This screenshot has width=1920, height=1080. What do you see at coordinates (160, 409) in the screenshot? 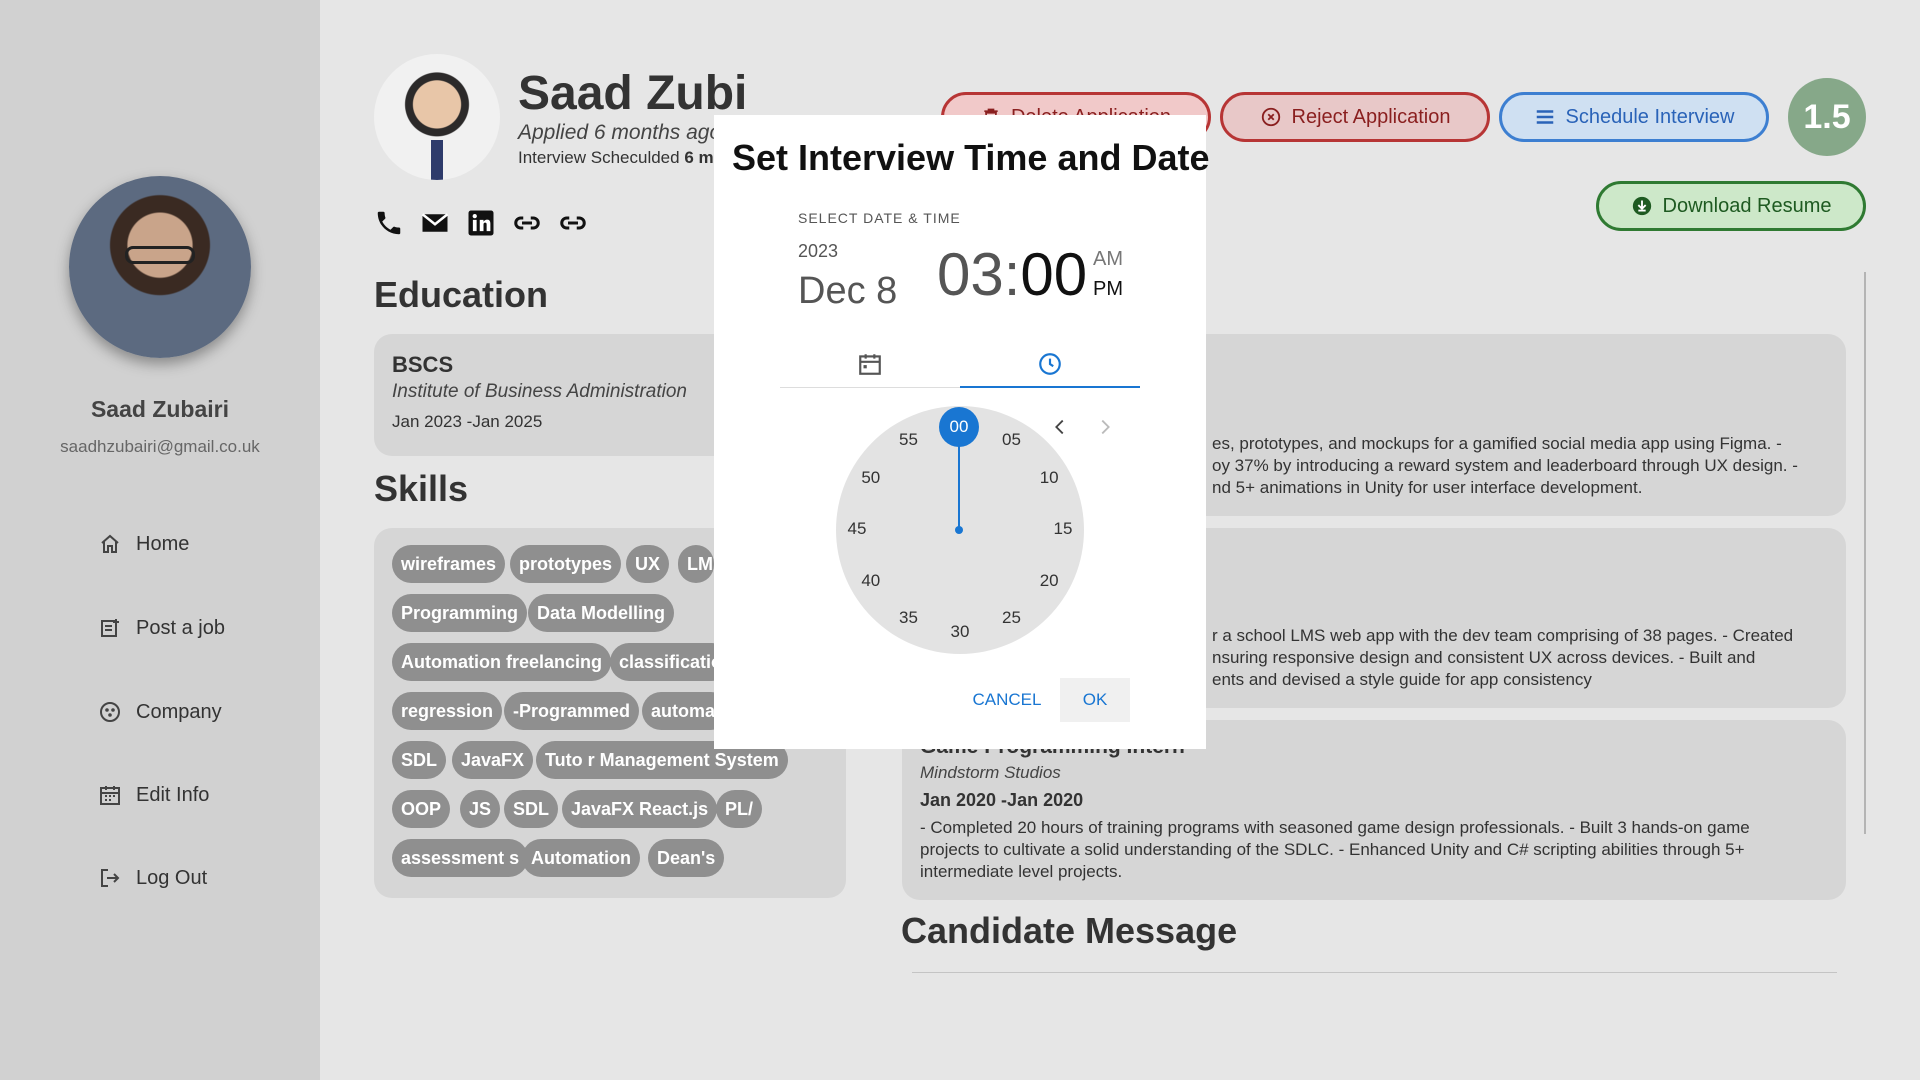
I see `sidebar-user-name: Saad Zubairi` at bounding box center [160, 409].